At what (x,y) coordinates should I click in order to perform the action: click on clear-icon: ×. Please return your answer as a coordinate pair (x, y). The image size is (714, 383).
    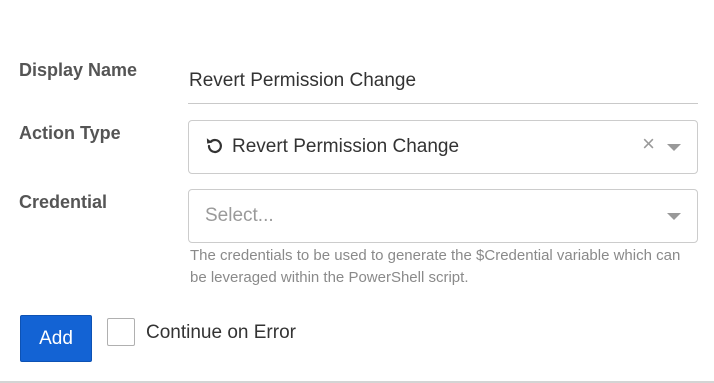
    Looking at the image, I should click on (648, 144).